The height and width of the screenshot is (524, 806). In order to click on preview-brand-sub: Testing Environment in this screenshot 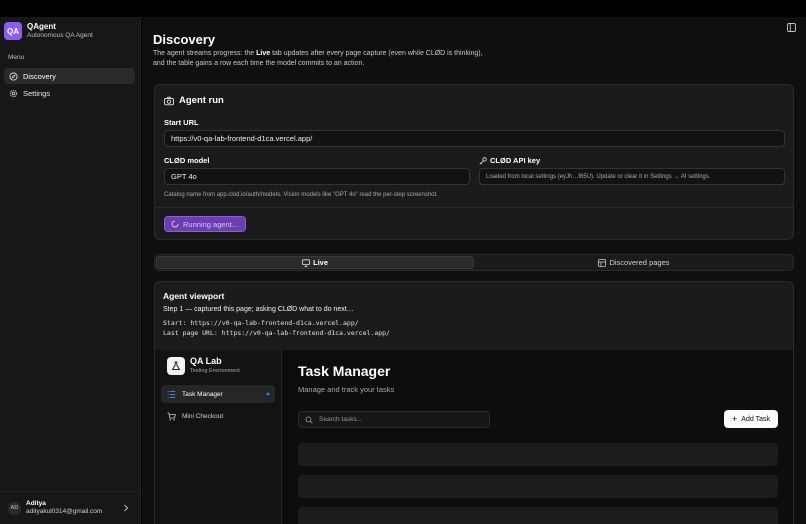, I will do `click(215, 371)`.